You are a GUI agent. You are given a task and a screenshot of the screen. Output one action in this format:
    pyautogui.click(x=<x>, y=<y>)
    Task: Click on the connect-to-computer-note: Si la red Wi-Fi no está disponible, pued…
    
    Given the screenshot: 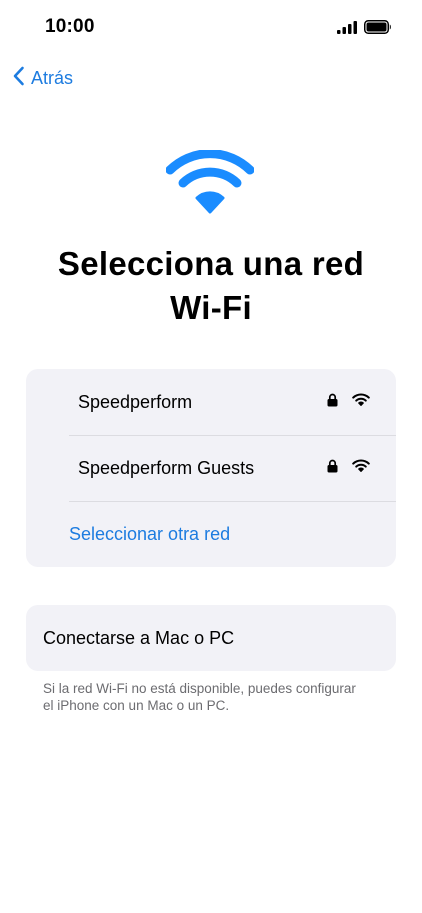 What is the action you would take?
    pyautogui.click(x=199, y=697)
    